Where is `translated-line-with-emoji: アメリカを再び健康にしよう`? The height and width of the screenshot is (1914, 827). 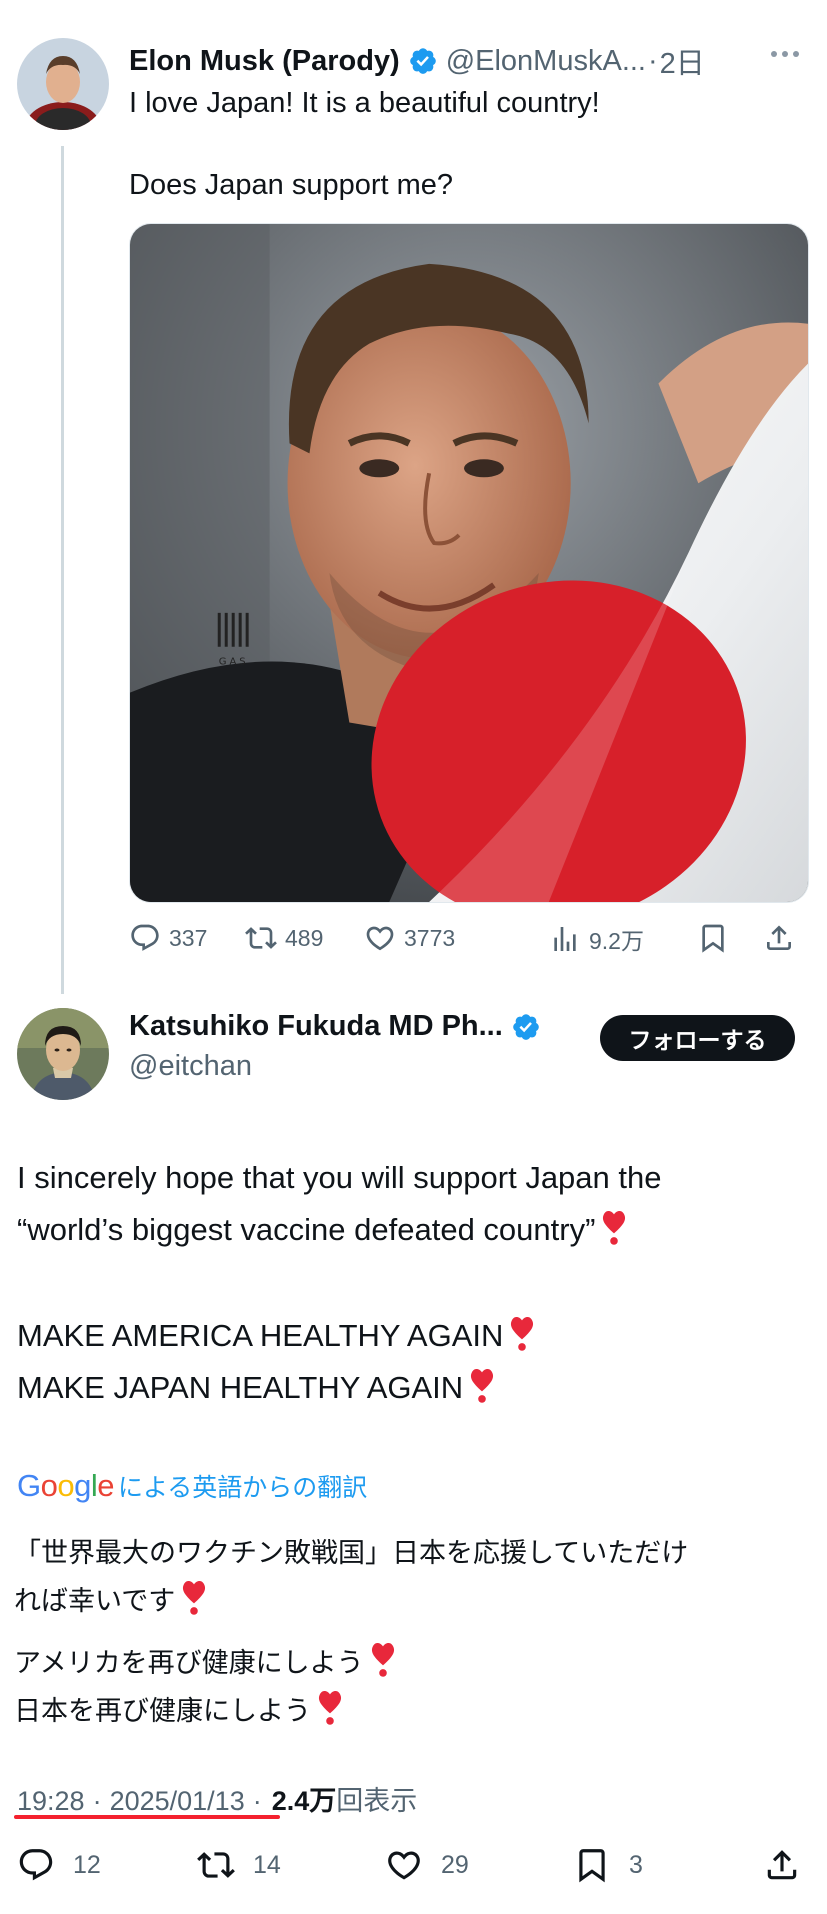
translated-line-with-emoji: アメリカを再び健康にしよう is located at coordinates (409, 1664).